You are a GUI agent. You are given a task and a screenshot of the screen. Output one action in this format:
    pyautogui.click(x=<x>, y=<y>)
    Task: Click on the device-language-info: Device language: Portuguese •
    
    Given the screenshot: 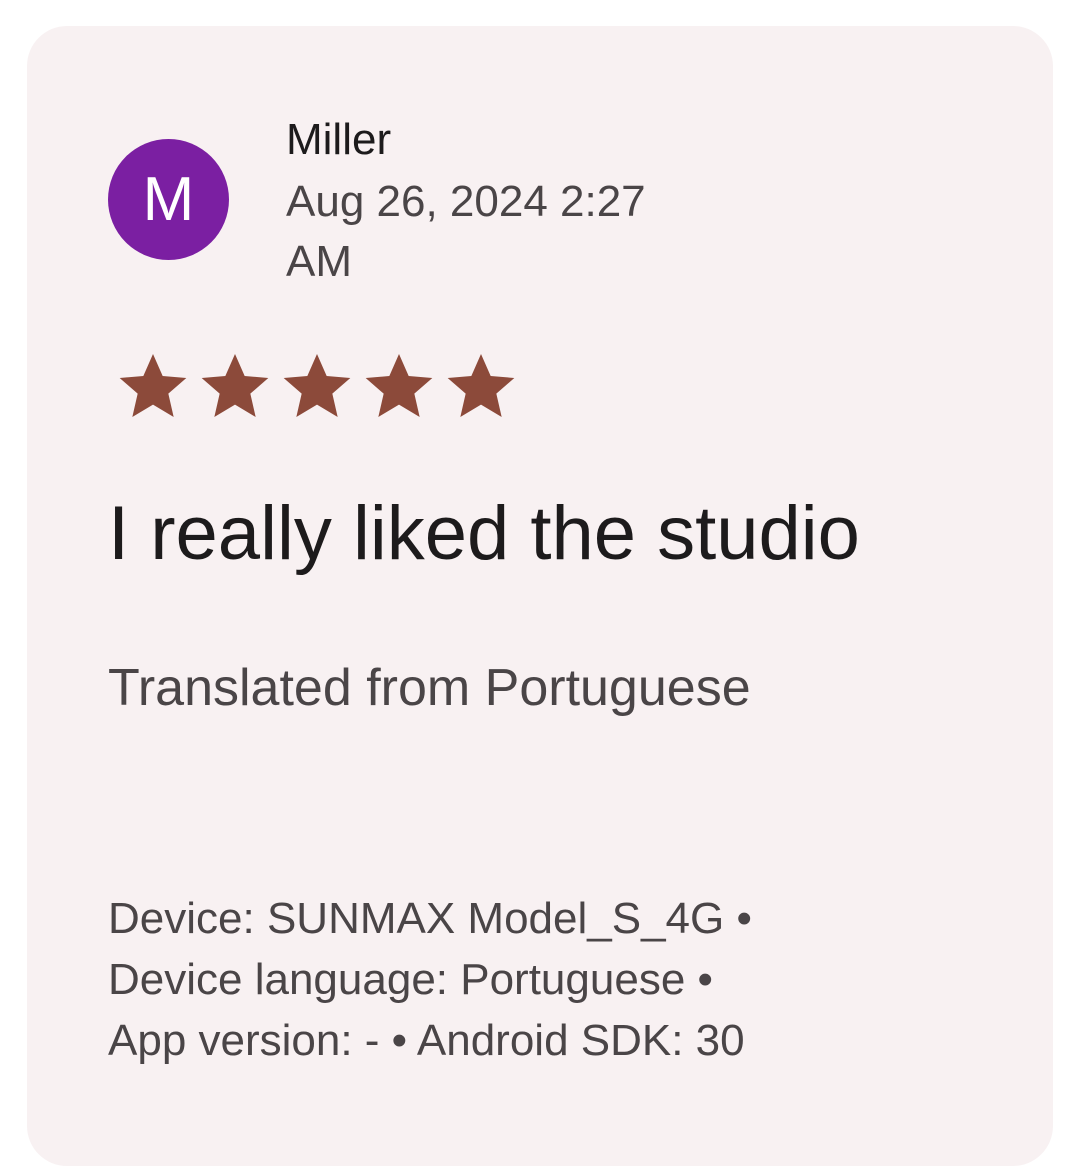 What is the action you would take?
    pyautogui.click(x=410, y=979)
    